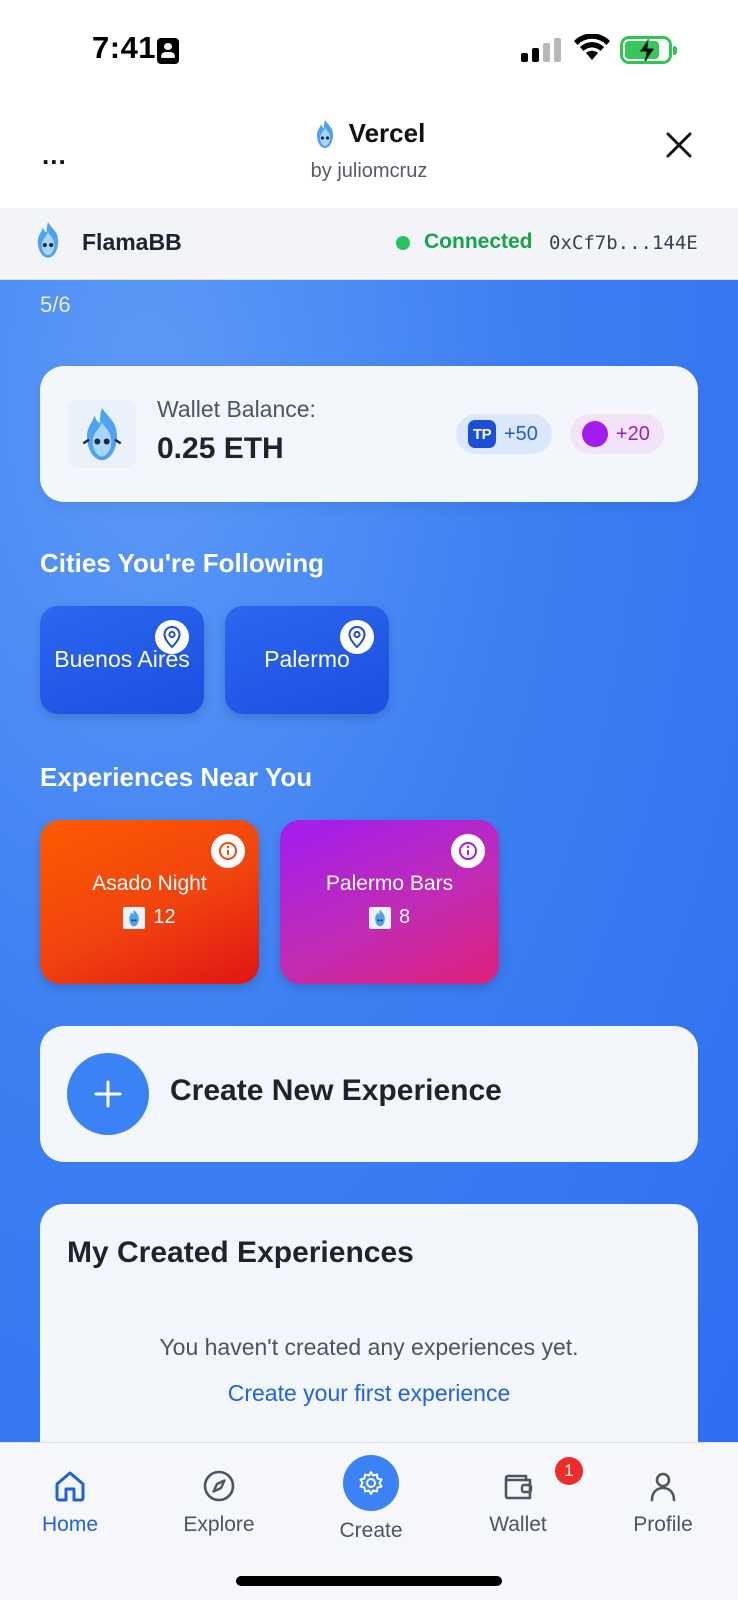 The image size is (738, 1600). I want to click on experience-card-asado-night: Asado Night 12, so click(149, 902).